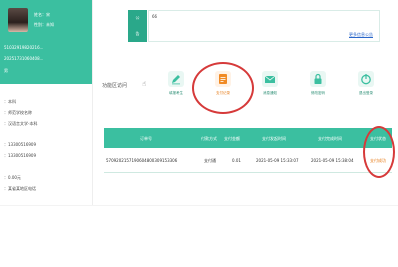 Image resolution: width=398 pixels, height=267 pixels. I want to click on notice-more-link: 更多信息公告, so click(361, 35).